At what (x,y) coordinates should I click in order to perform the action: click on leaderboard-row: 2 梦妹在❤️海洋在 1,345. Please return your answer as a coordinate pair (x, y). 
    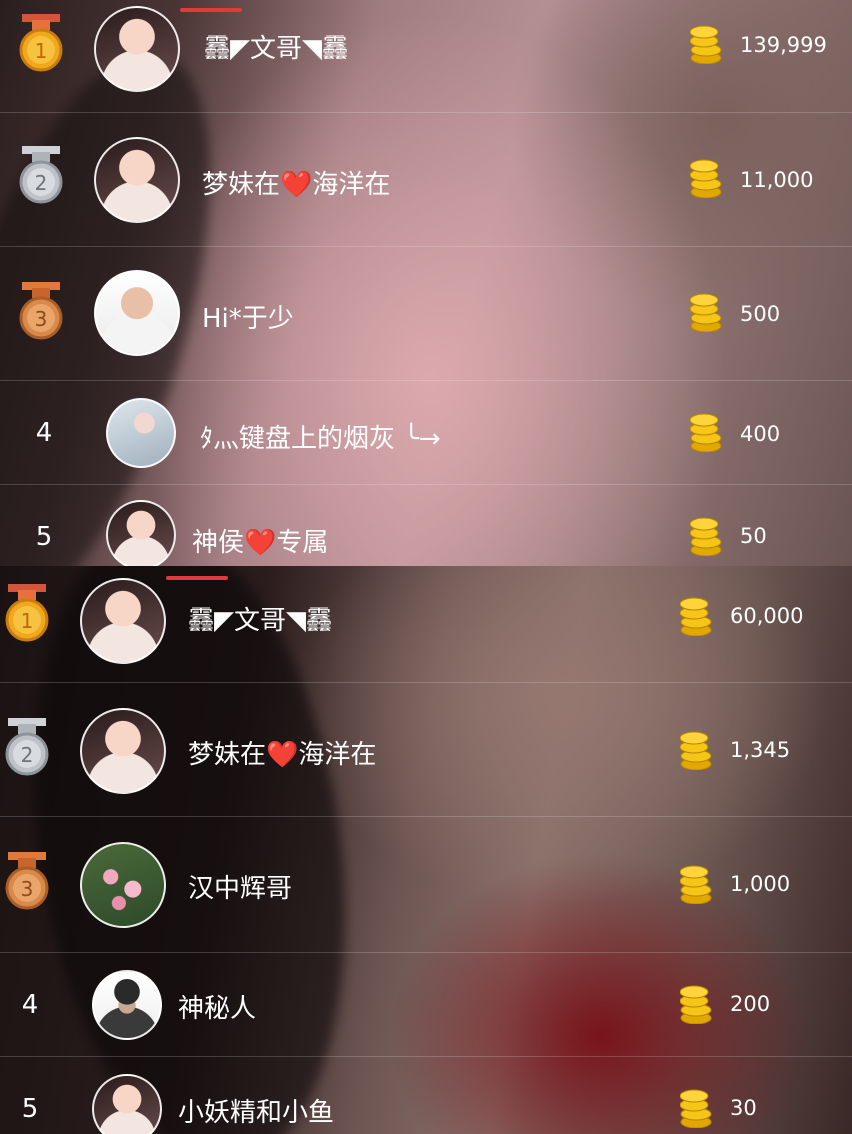
    Looking at the image, I should click on (426, 749).